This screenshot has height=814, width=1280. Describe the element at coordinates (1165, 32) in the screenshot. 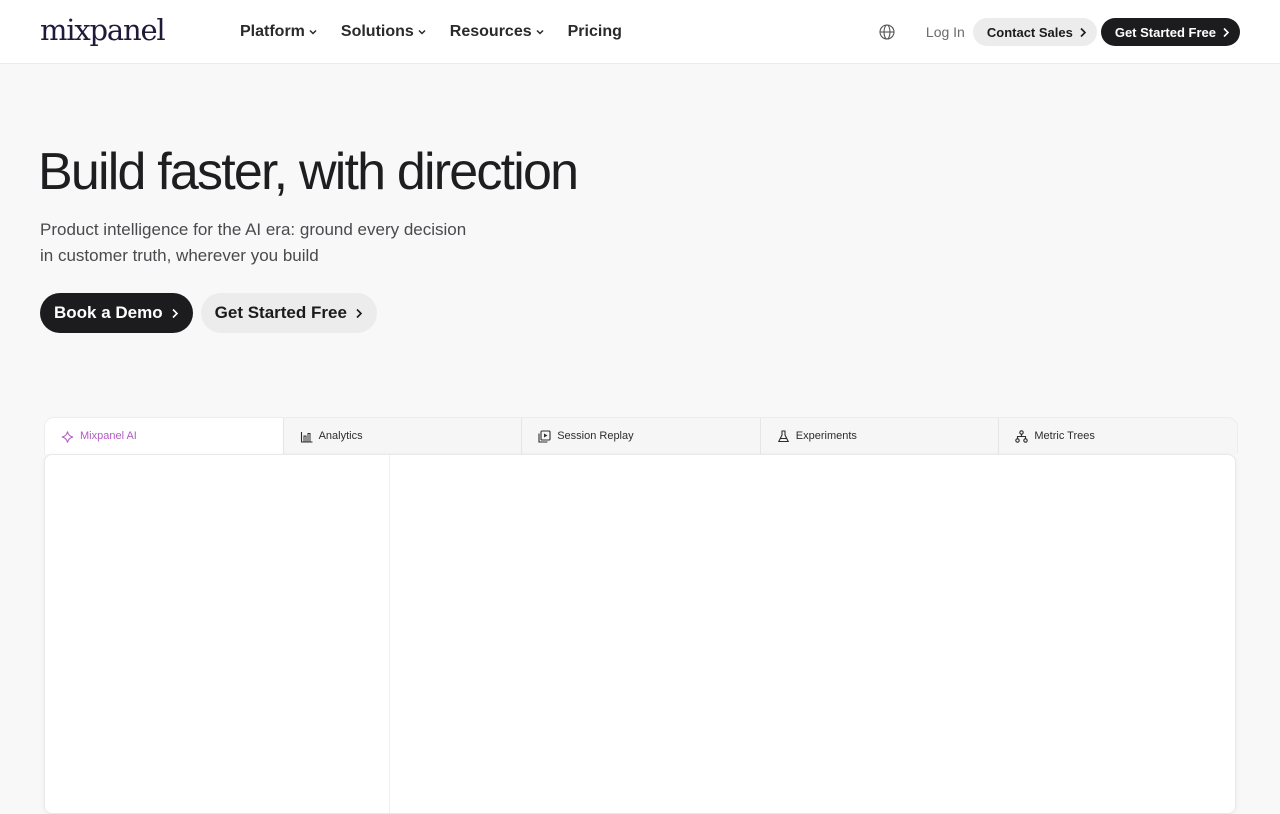

I see `get-started-nav-label: Get Started Free` at that location.